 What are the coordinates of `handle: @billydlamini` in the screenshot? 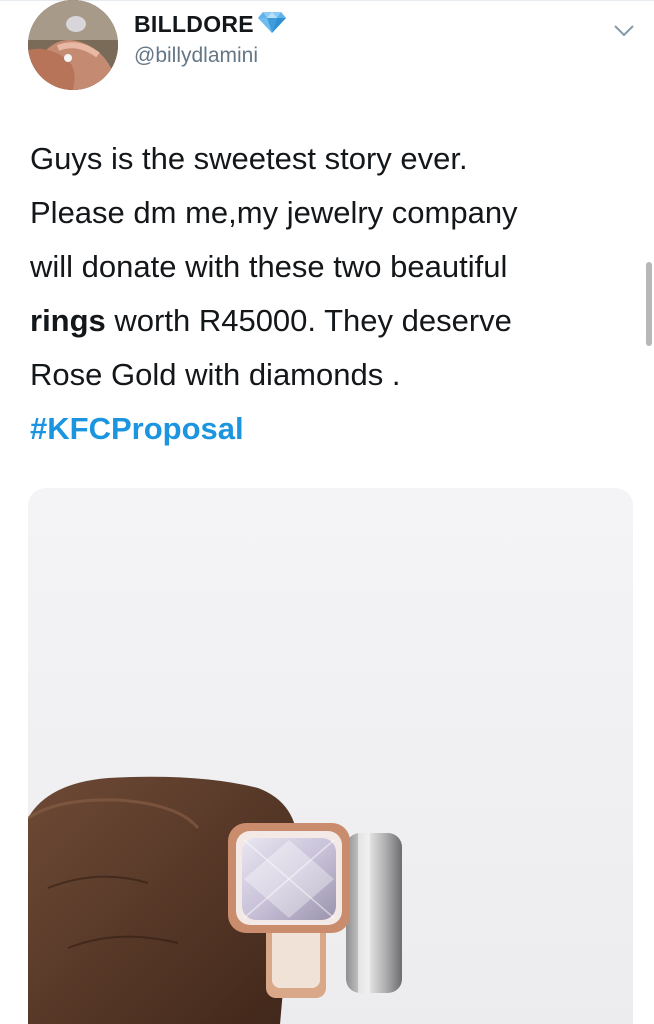 It's located at (196, 56).